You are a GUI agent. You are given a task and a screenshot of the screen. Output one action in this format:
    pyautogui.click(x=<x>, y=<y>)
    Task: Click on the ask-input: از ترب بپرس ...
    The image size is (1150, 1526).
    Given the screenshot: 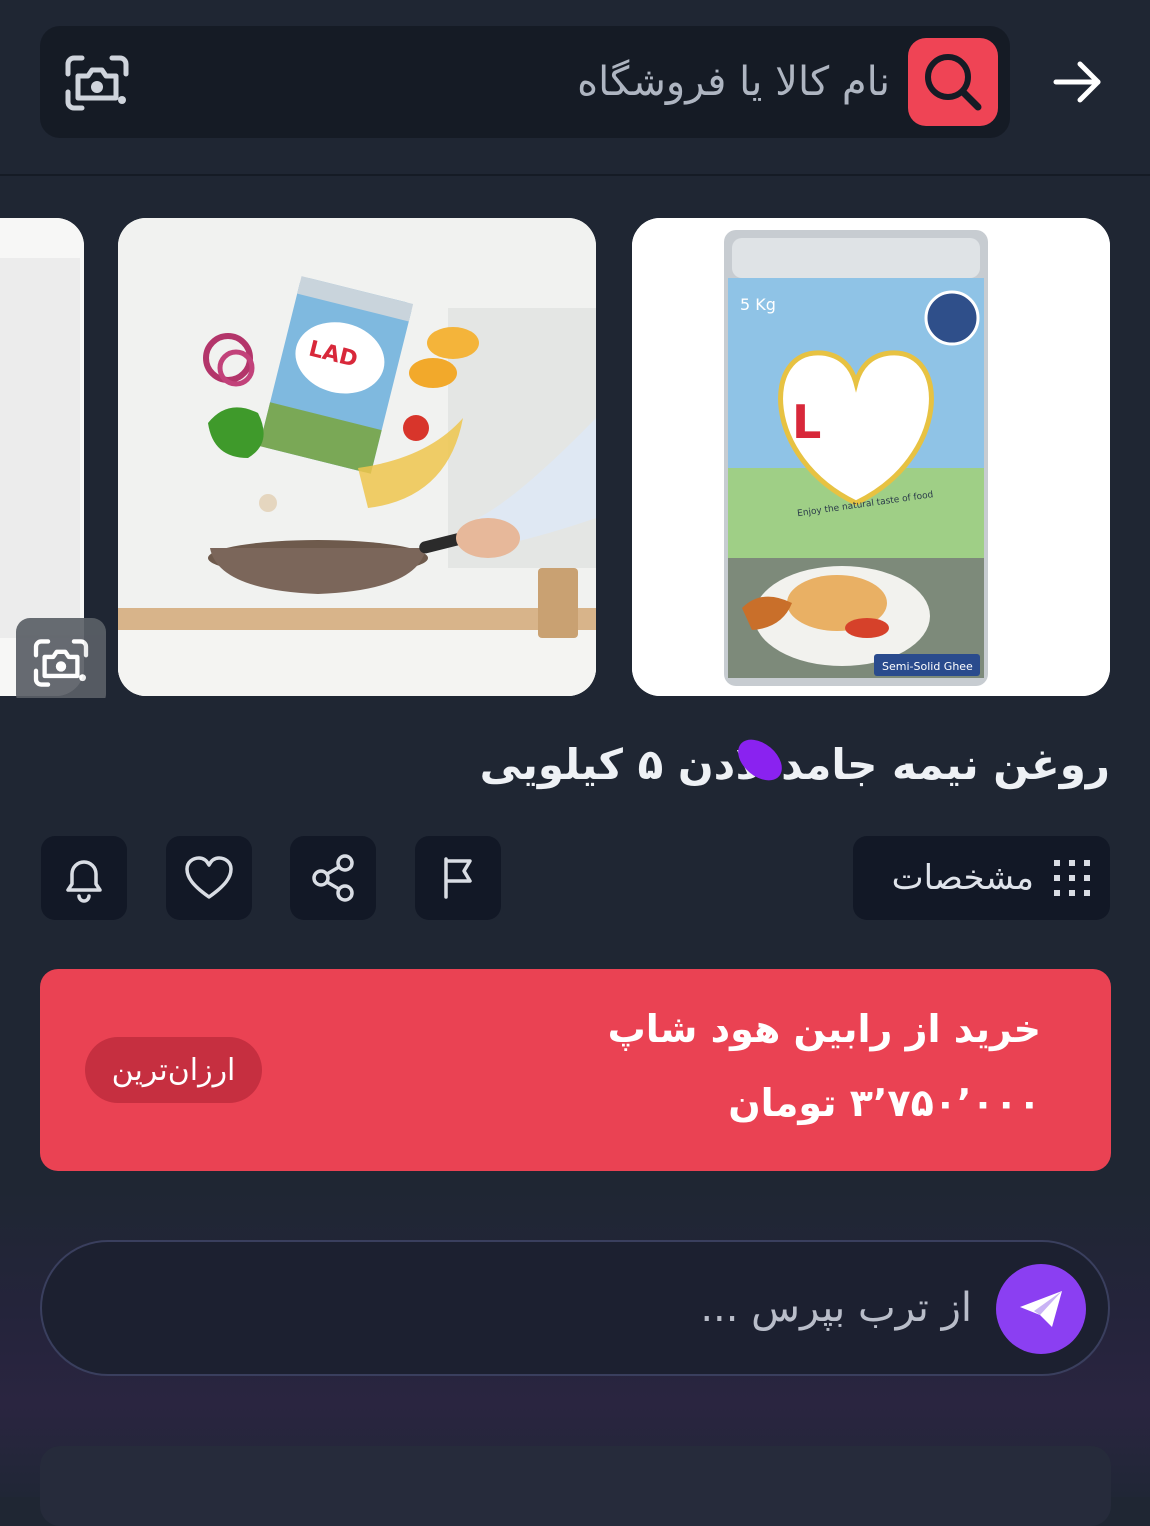 What is the action you would take?
    pyautogui.click(x=836, y=1308)
    